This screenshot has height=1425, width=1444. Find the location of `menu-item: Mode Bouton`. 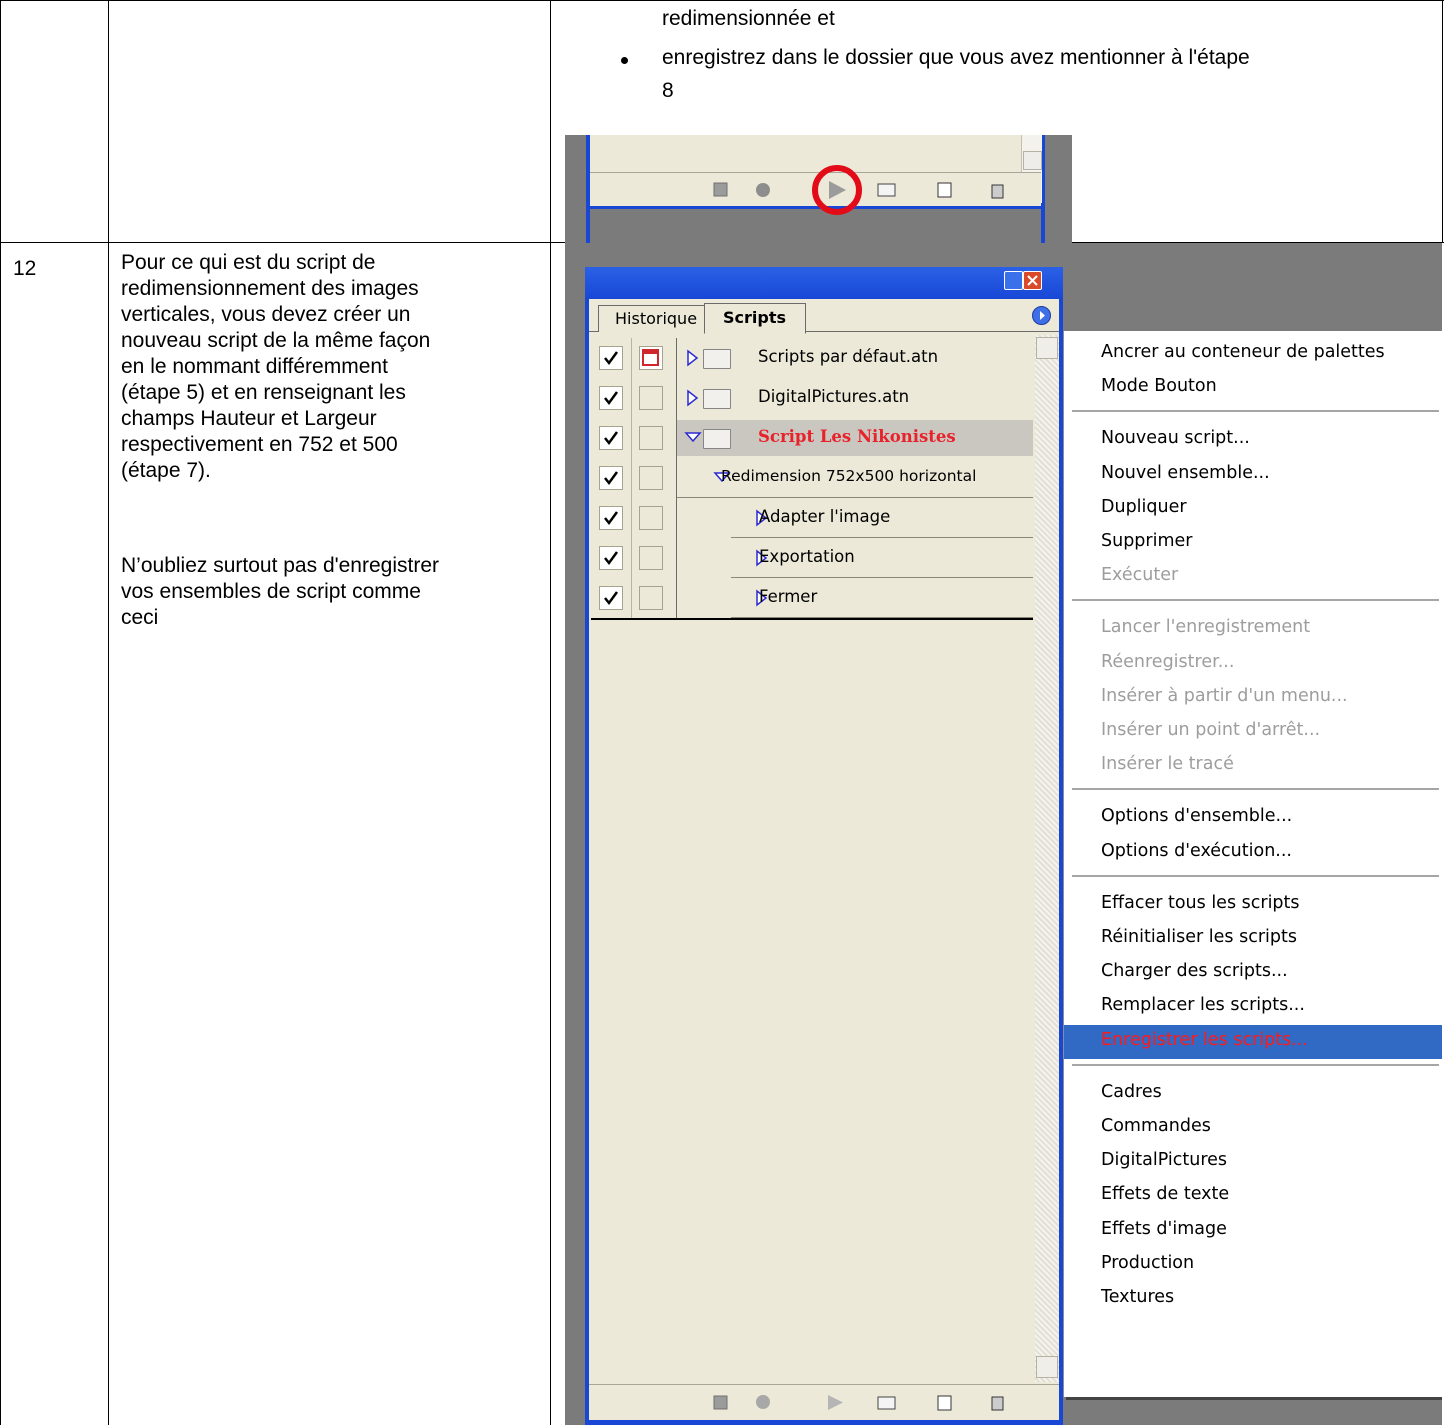

menu-item: Mode Bouton is located at coordinates (1253, 388).